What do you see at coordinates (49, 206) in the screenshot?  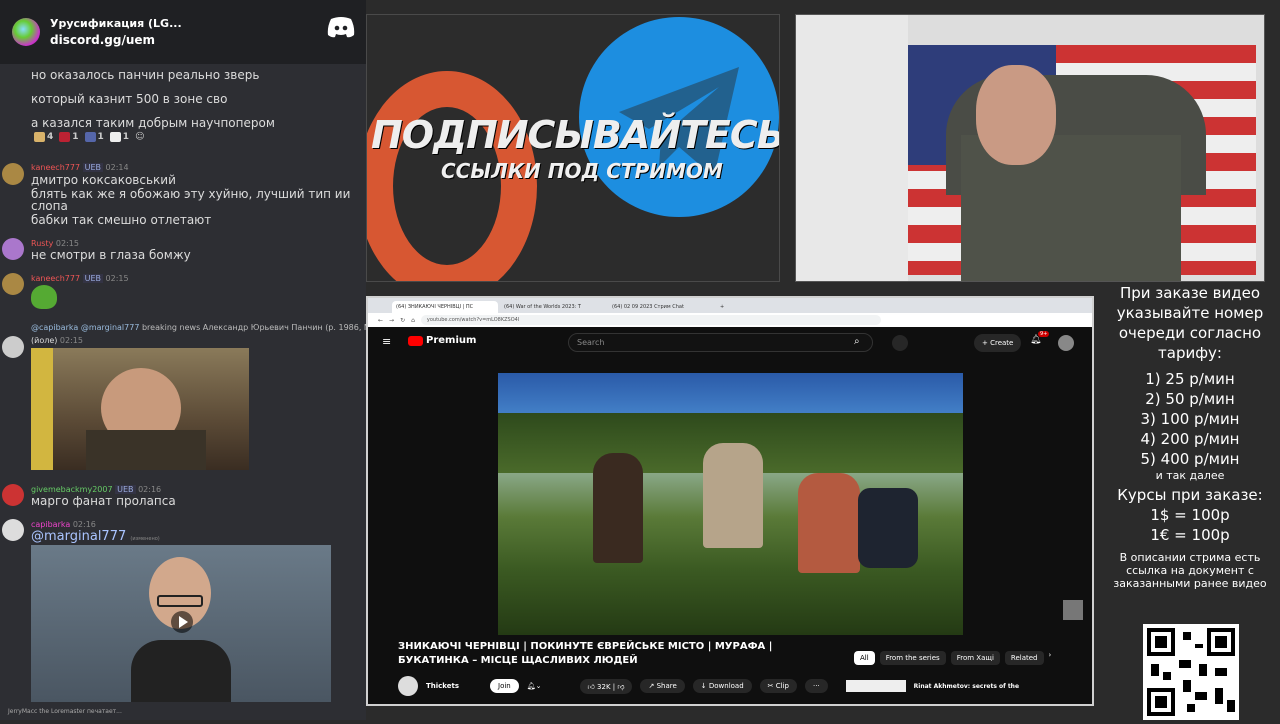 I see `chat-message: слопа` at bounding box center [49, 206].